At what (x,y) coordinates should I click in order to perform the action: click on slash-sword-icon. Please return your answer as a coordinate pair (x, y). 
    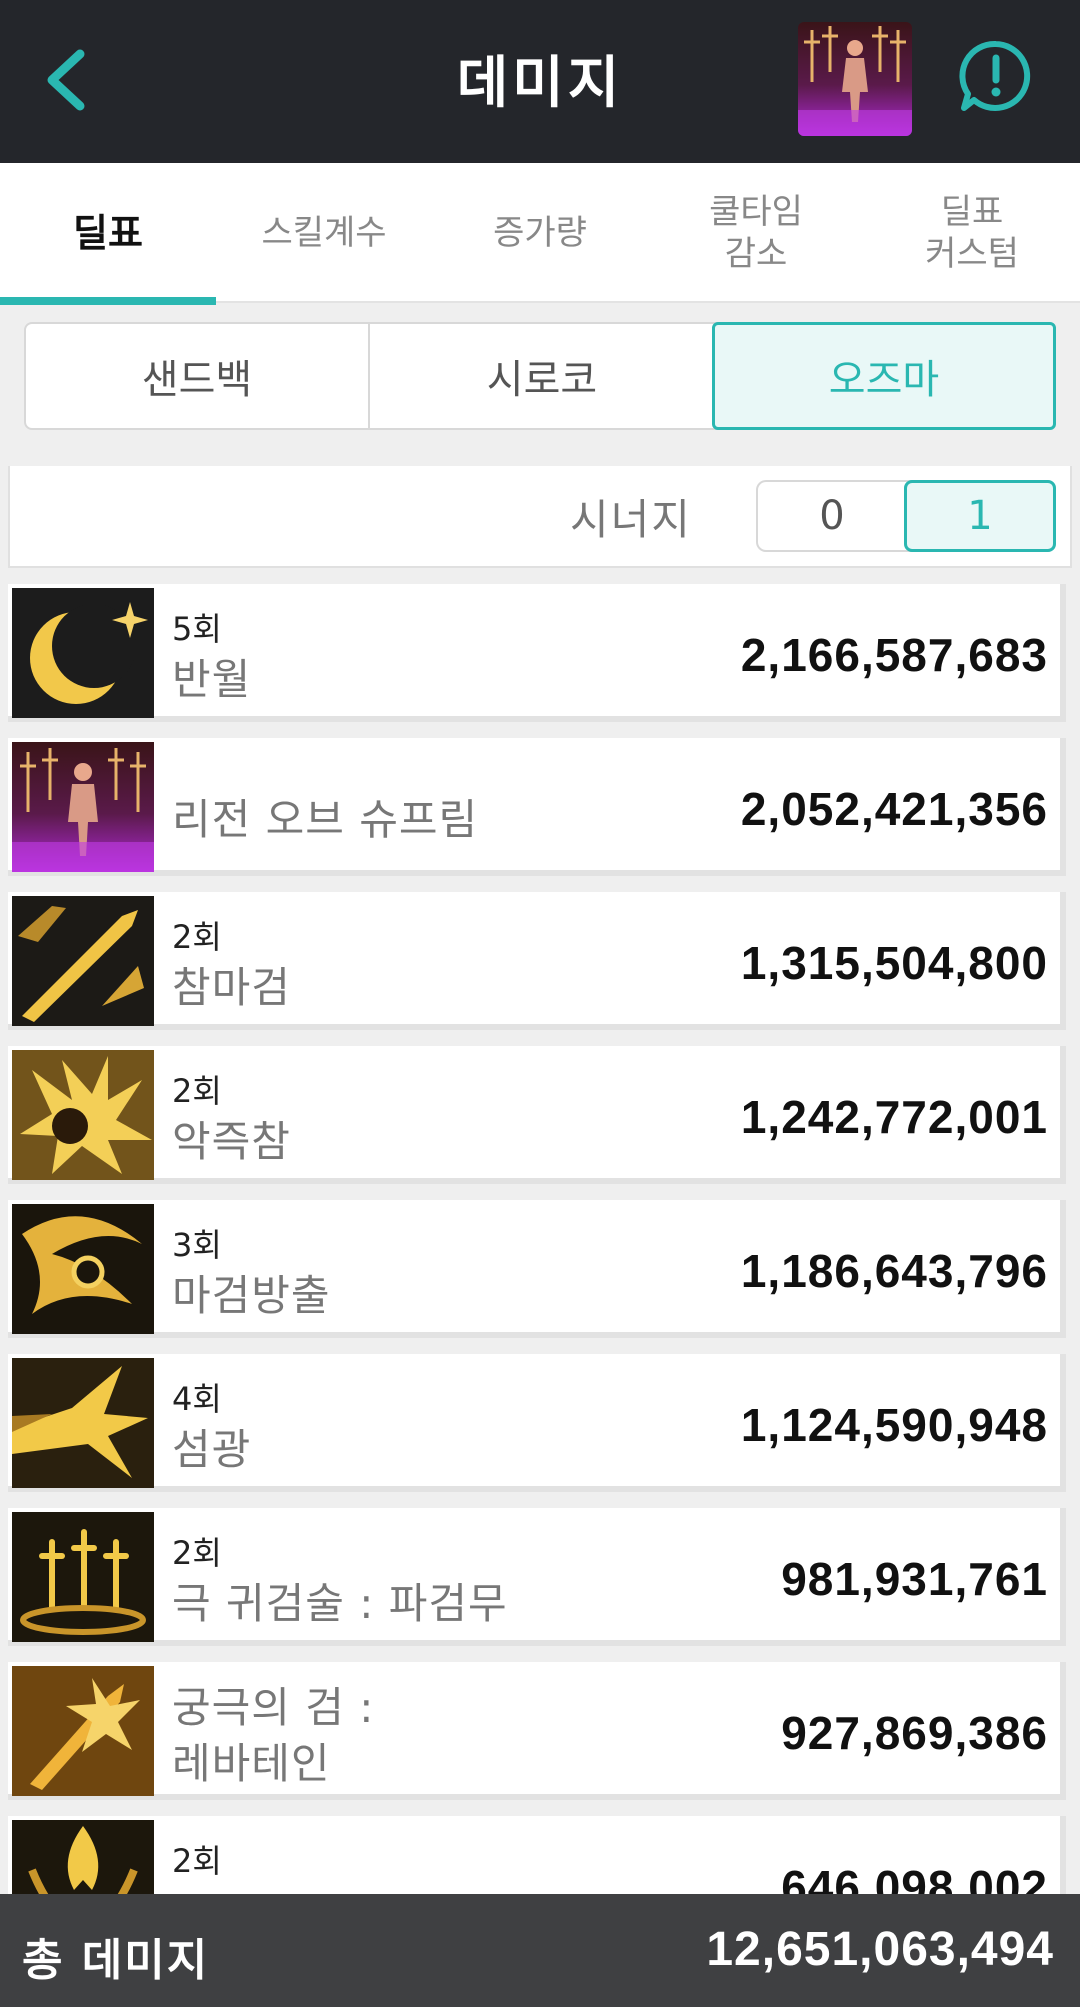
    Looking at the image, I should click on (83, 961).